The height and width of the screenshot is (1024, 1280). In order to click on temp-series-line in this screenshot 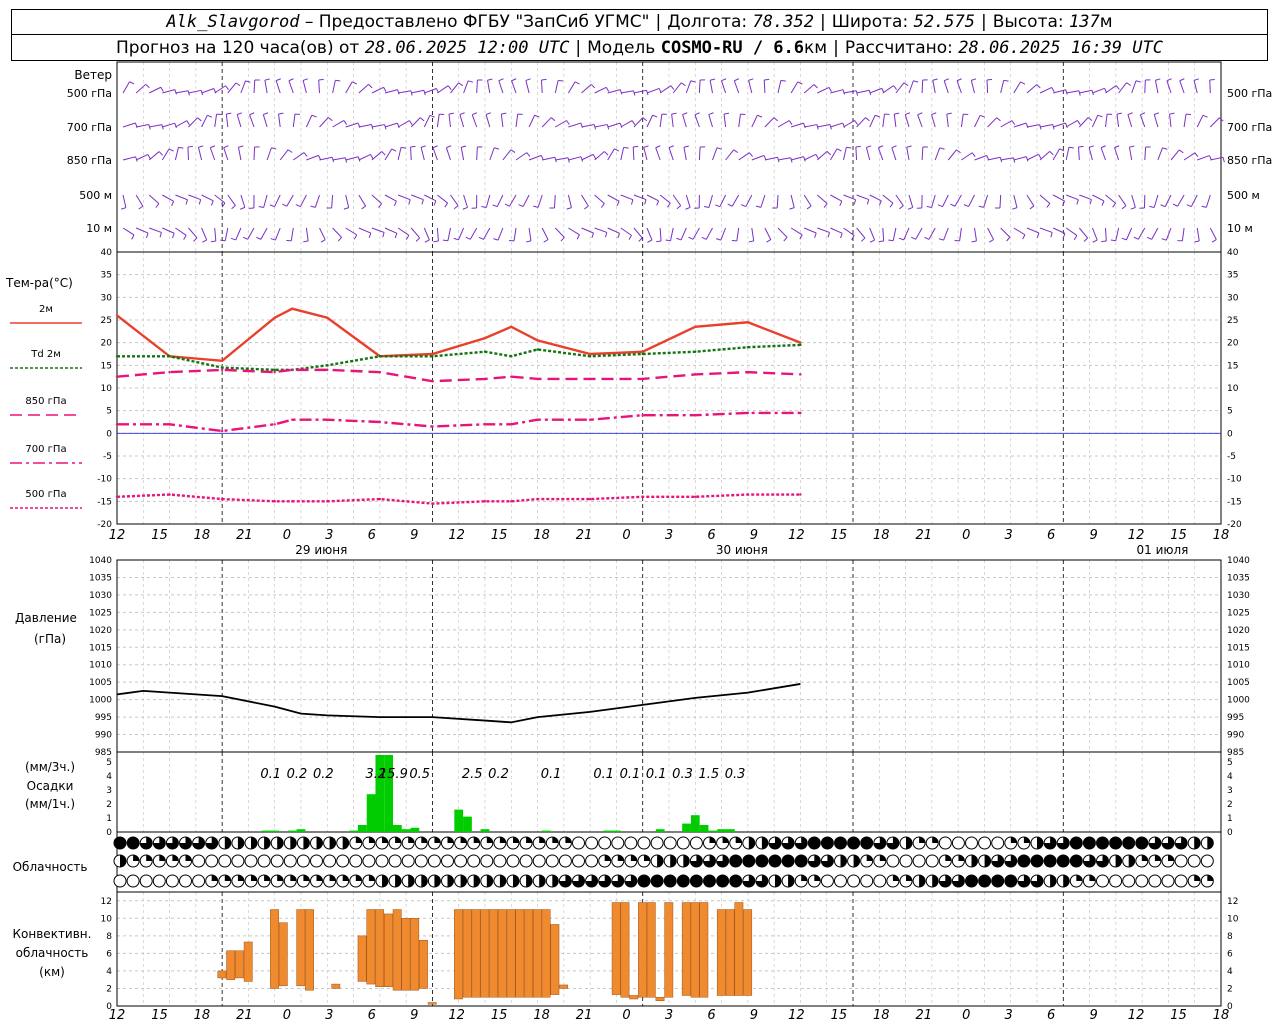, I will do `click(458, 375)`.